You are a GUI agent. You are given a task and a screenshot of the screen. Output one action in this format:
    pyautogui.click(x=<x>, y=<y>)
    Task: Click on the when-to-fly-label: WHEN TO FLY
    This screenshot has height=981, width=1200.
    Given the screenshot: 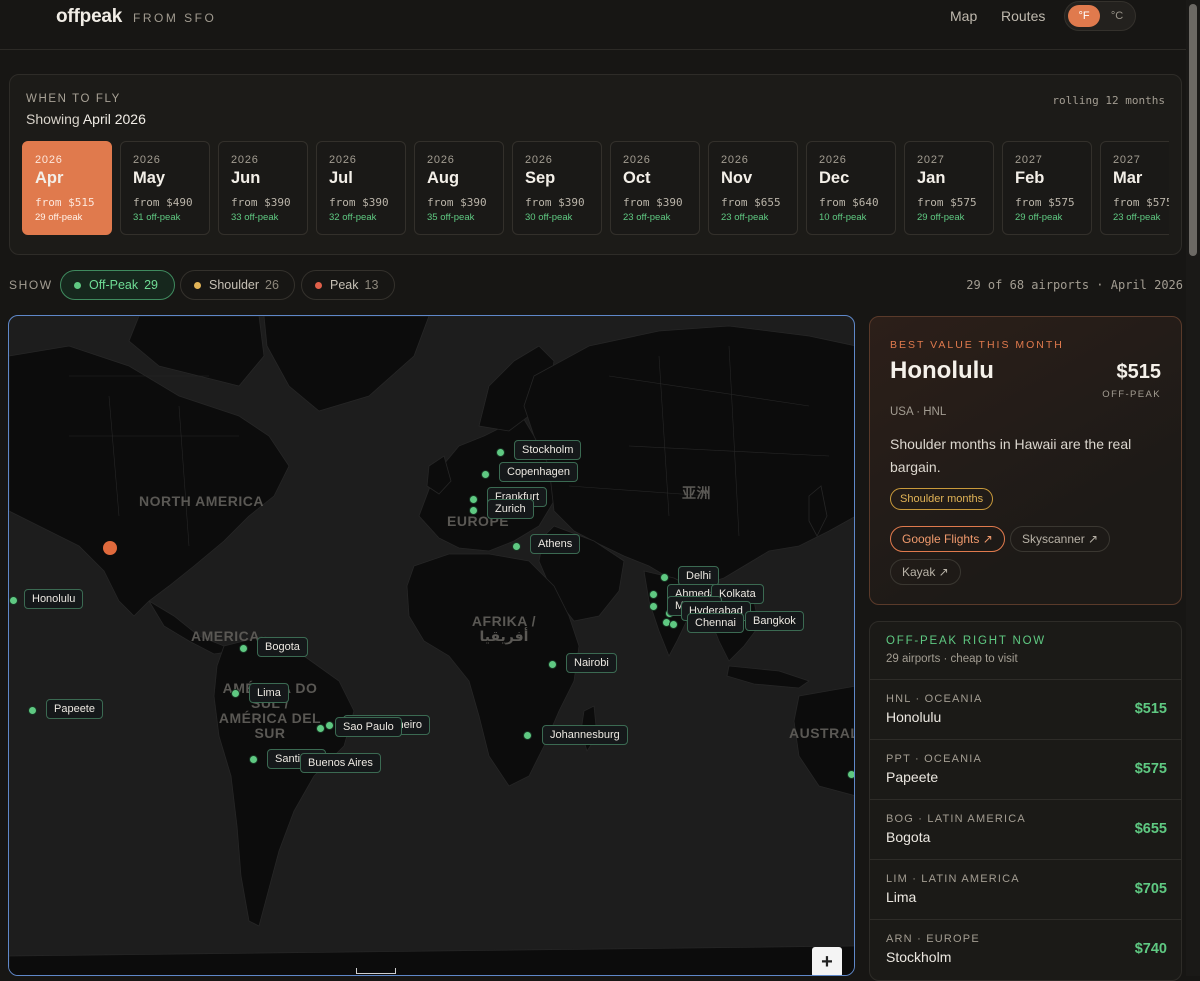 What is the action you would take?
    pyautogui.click(x=73, y=99)
    